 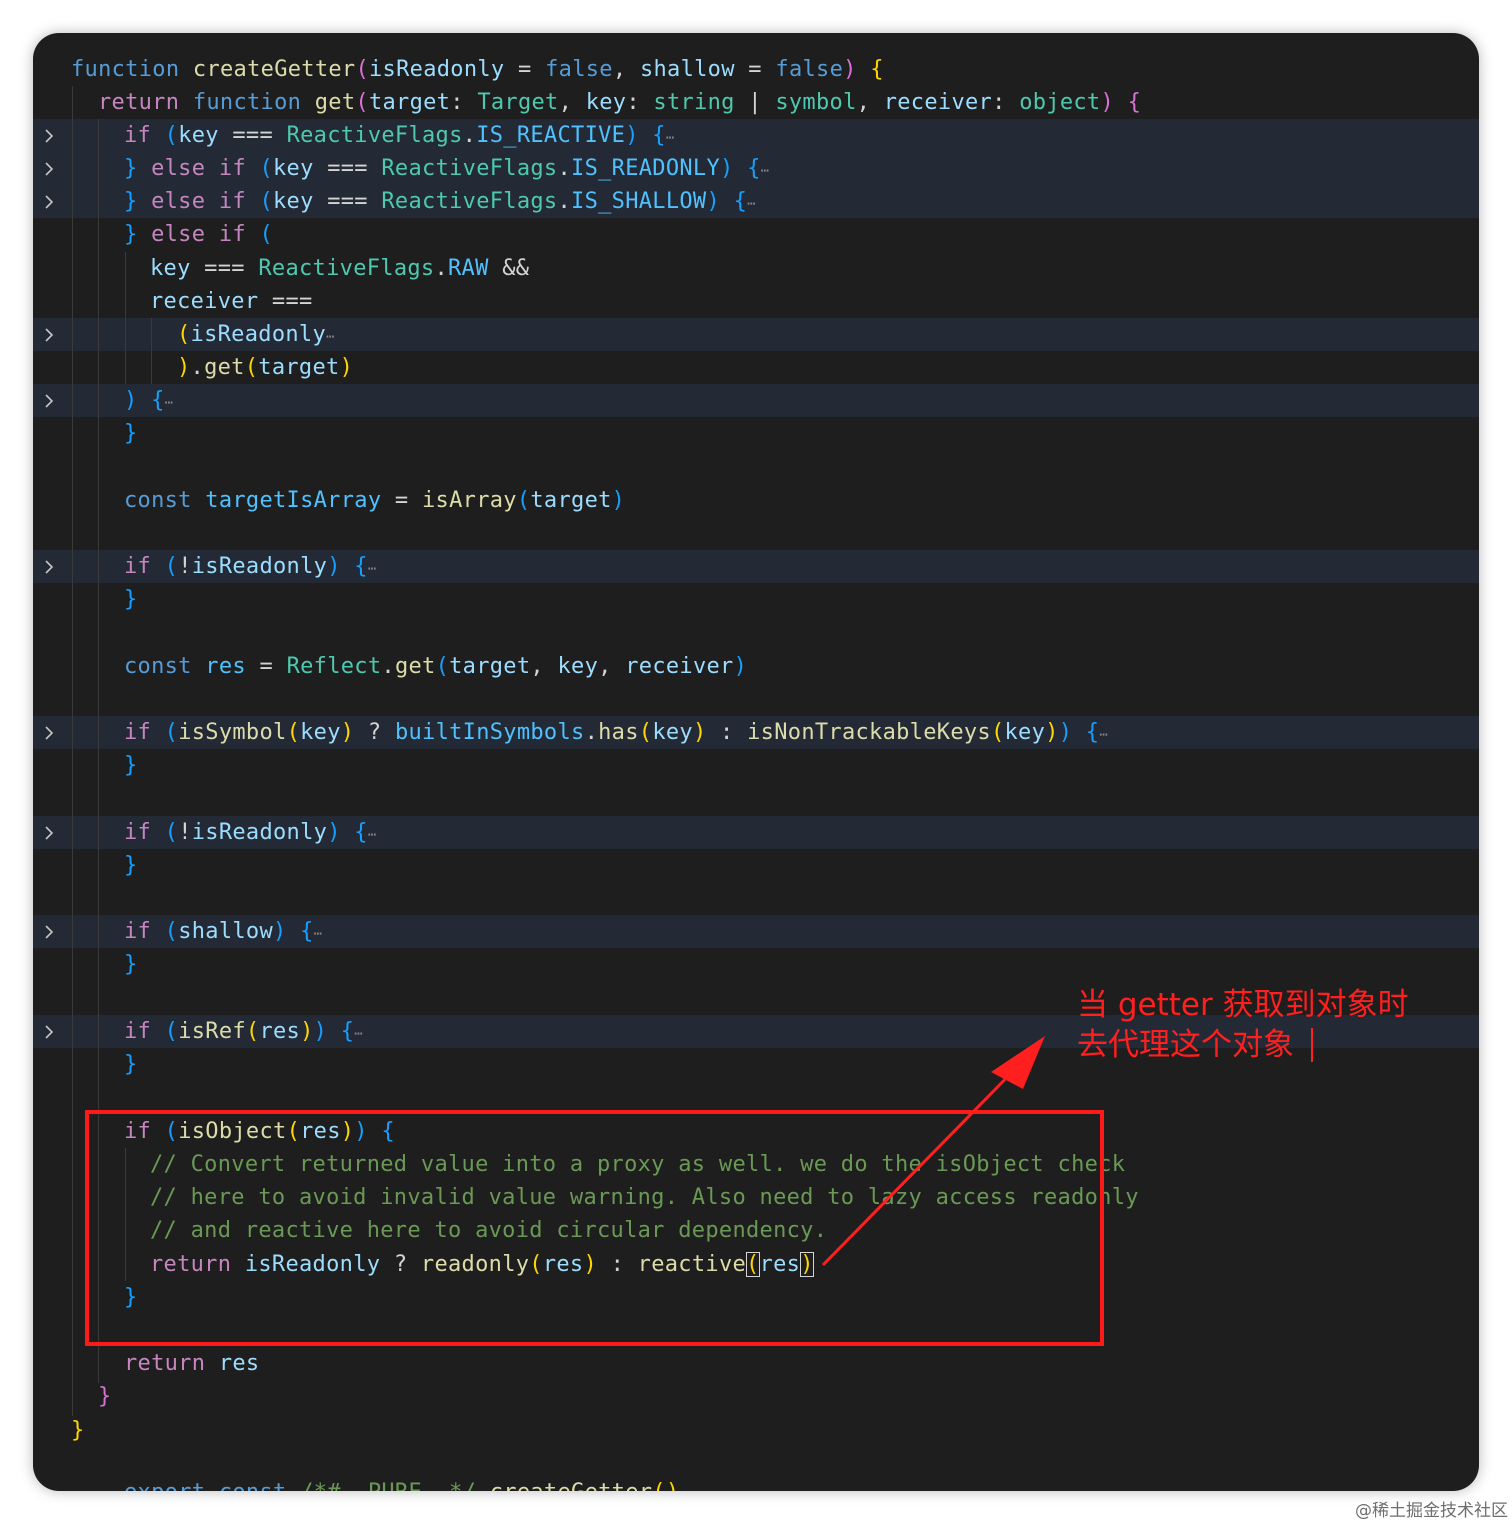 What do you see at coordinates (1243, 1005) in the screenshot?
I see `annotation-line: 当 getter 获取到对象时` at bounding box center [1243, 1005].